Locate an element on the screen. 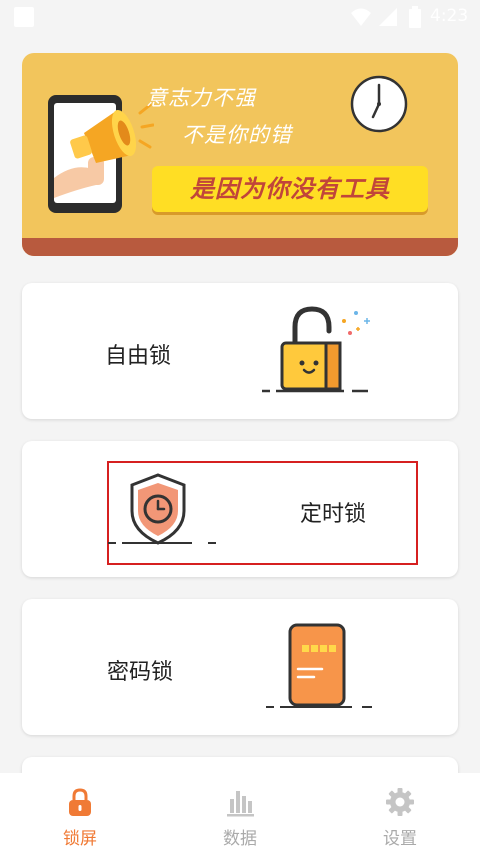 This screenshot has width=480, height=853. battery-icon is located at coordinates (415, 17).